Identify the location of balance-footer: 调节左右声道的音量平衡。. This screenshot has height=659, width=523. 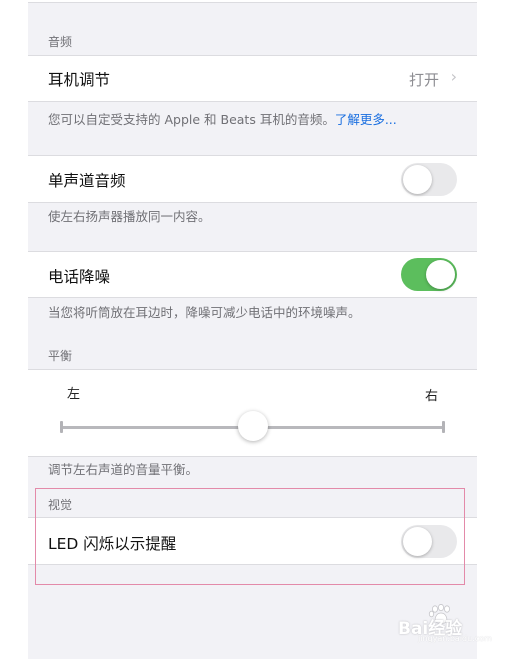
(123, 469).